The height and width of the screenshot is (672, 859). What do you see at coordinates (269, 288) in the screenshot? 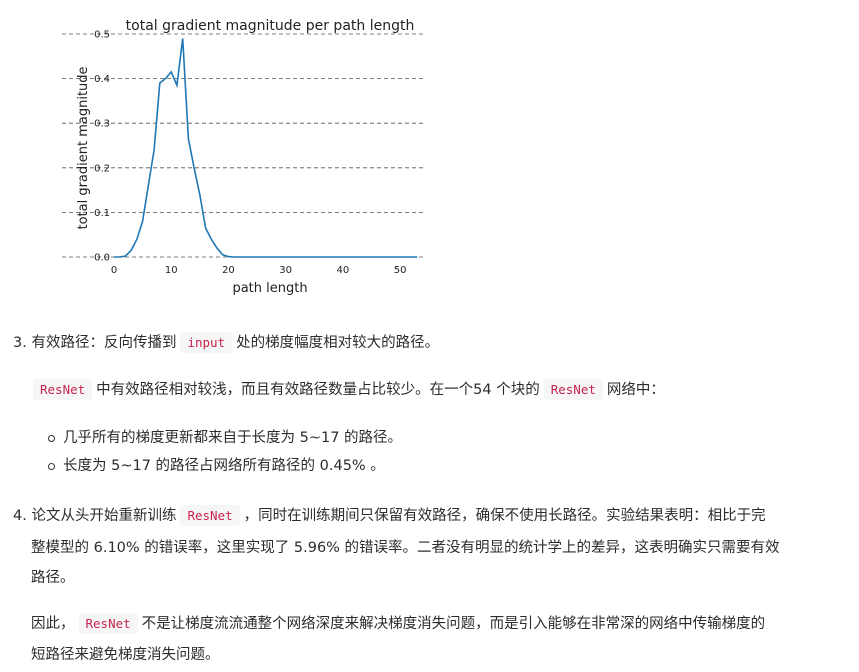
I see `x-axis-label: path length` at bounding box center [269, 288].